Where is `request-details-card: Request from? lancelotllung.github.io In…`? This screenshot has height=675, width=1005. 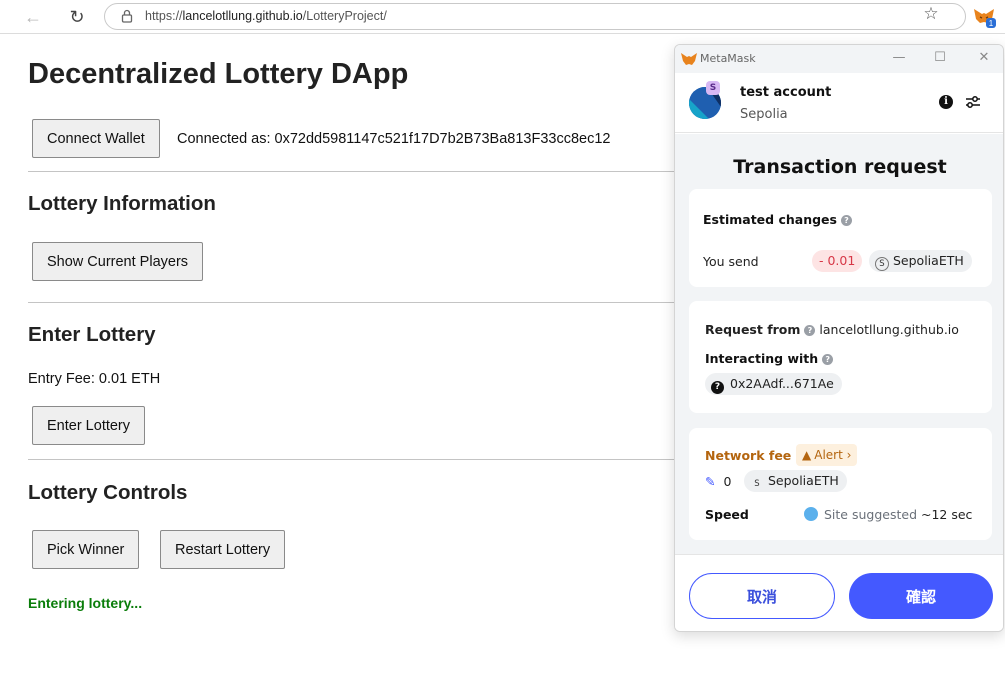
request-details-card: Request from? lancelotllung.github.io In… is located at coordinates (840, 357).